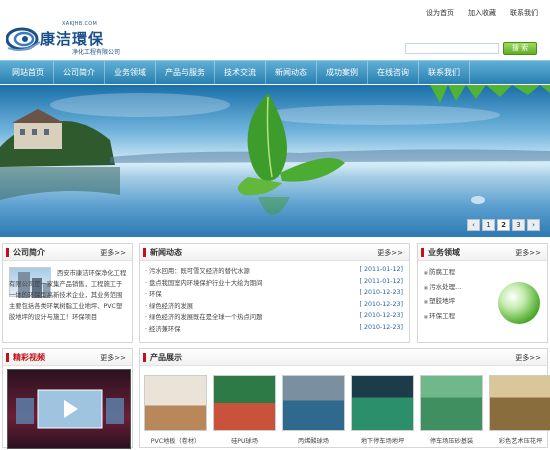 This screenshot has width=550, height=450. I want to click on site-logo: XAKJHB.COM 康洁環保 净化工程有限公司, so click(81, 40).